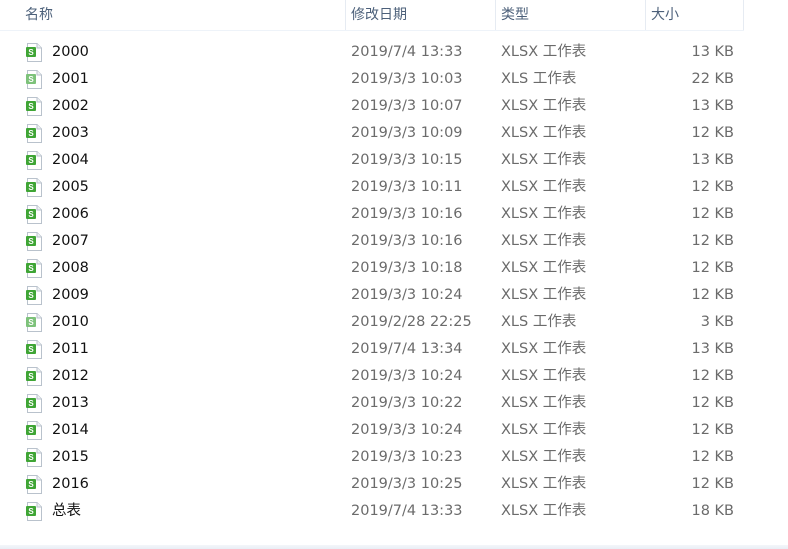  What do you see at coordinates (70, 295) in the screenshot?
I see `file-name: 2009` at bounding box center [70, 295].